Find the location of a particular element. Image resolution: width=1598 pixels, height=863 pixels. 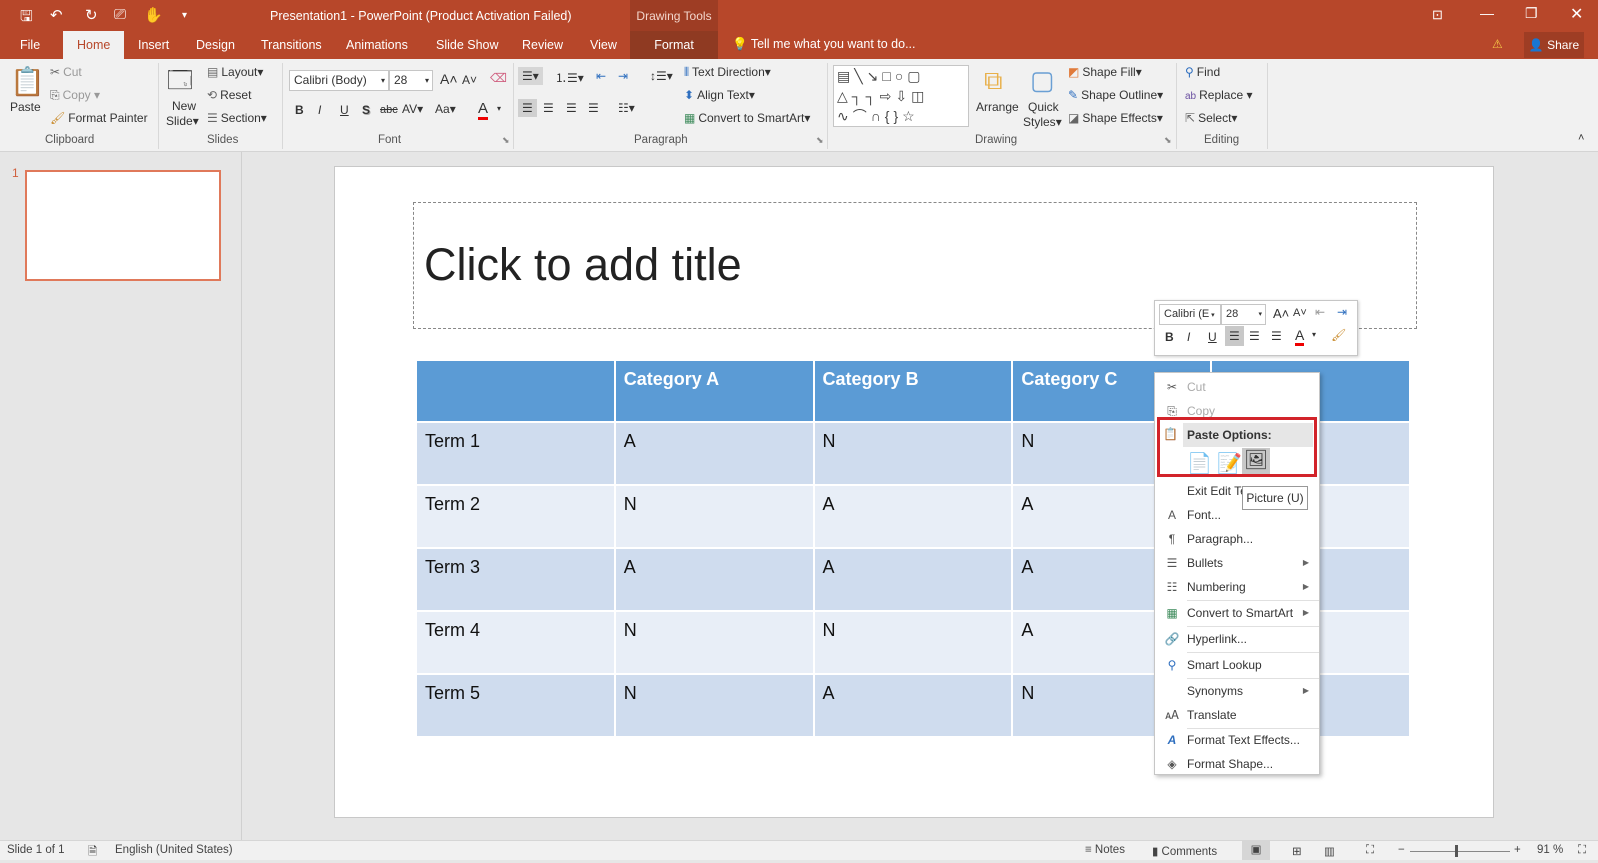

font-color-dropdown: ▾ is located at coordinates (499, 108).